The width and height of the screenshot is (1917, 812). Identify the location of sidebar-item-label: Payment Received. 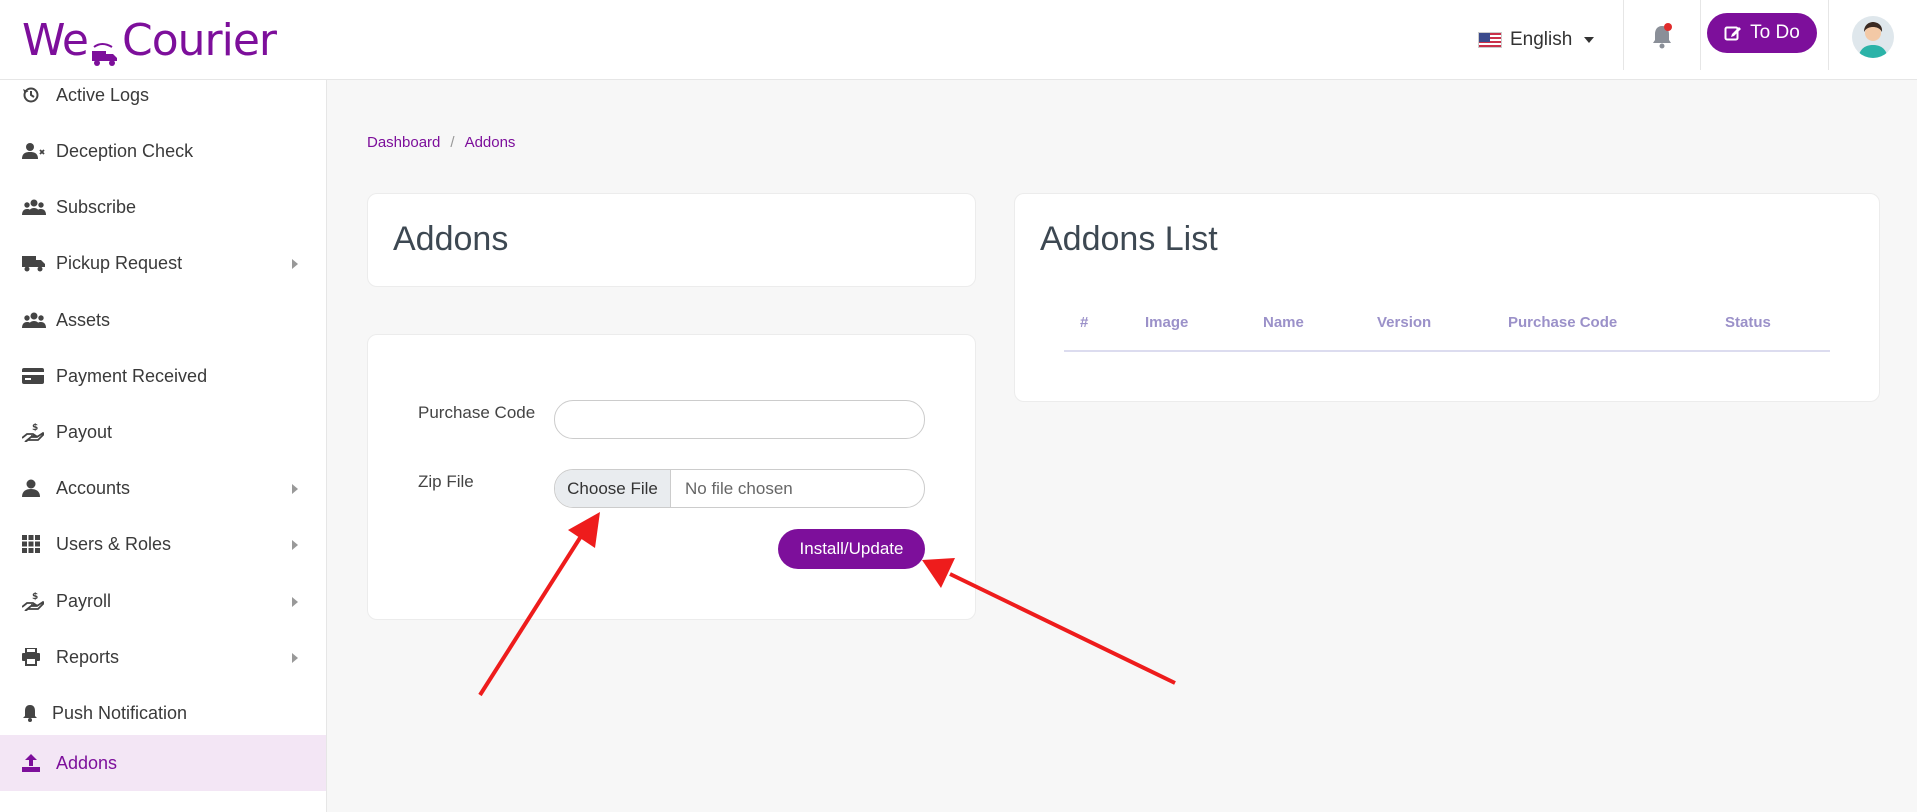
(132, 375).